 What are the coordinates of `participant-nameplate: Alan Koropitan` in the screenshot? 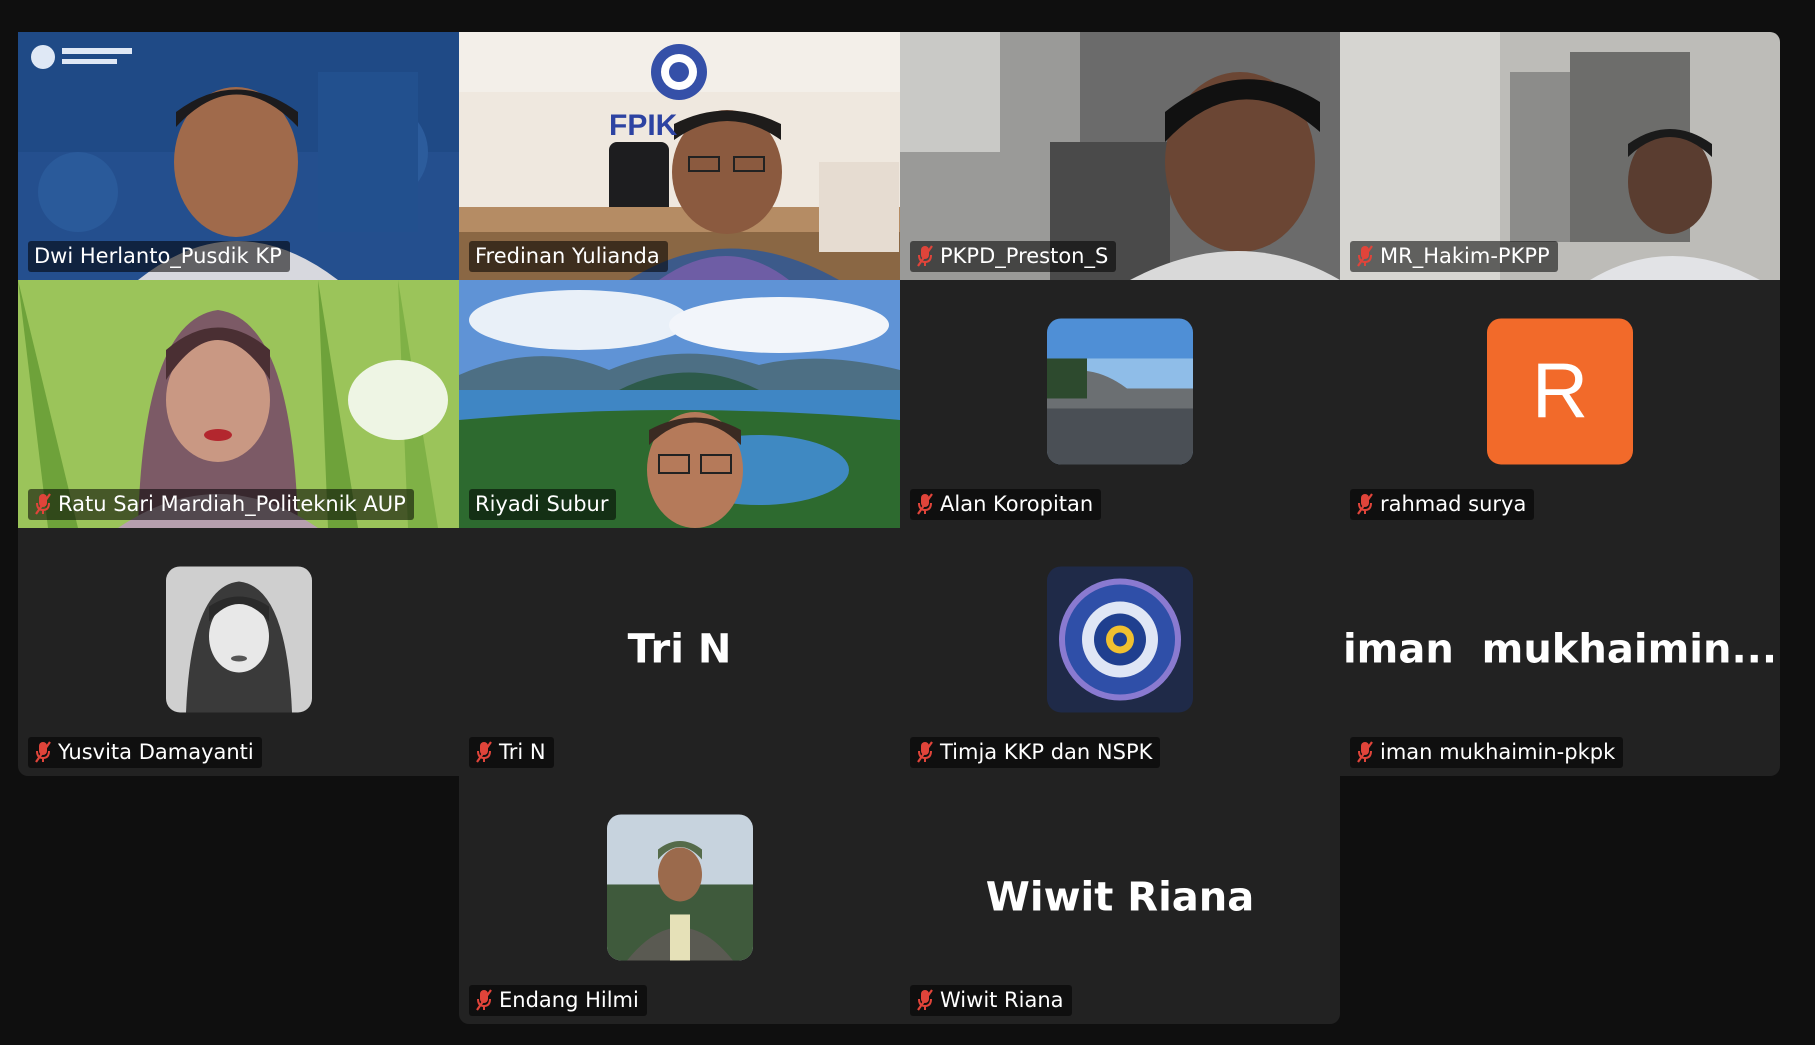 It's located at (1006, 504).